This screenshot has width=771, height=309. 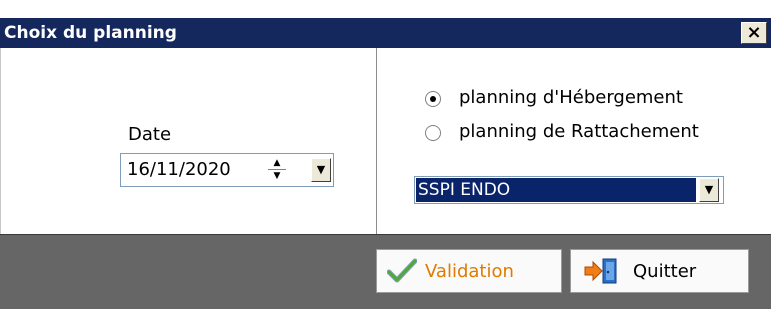 I want to click on validation-button: Validation, so click(x=469, y=271).